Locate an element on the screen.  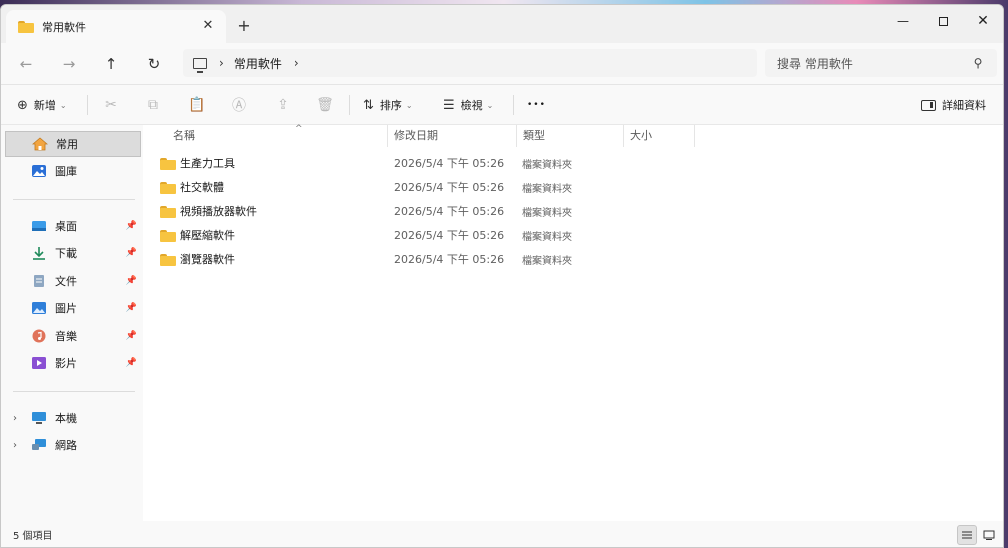
search-box: 搜尋 常用軟件 ⚲ is located at coordinates (881, 63).